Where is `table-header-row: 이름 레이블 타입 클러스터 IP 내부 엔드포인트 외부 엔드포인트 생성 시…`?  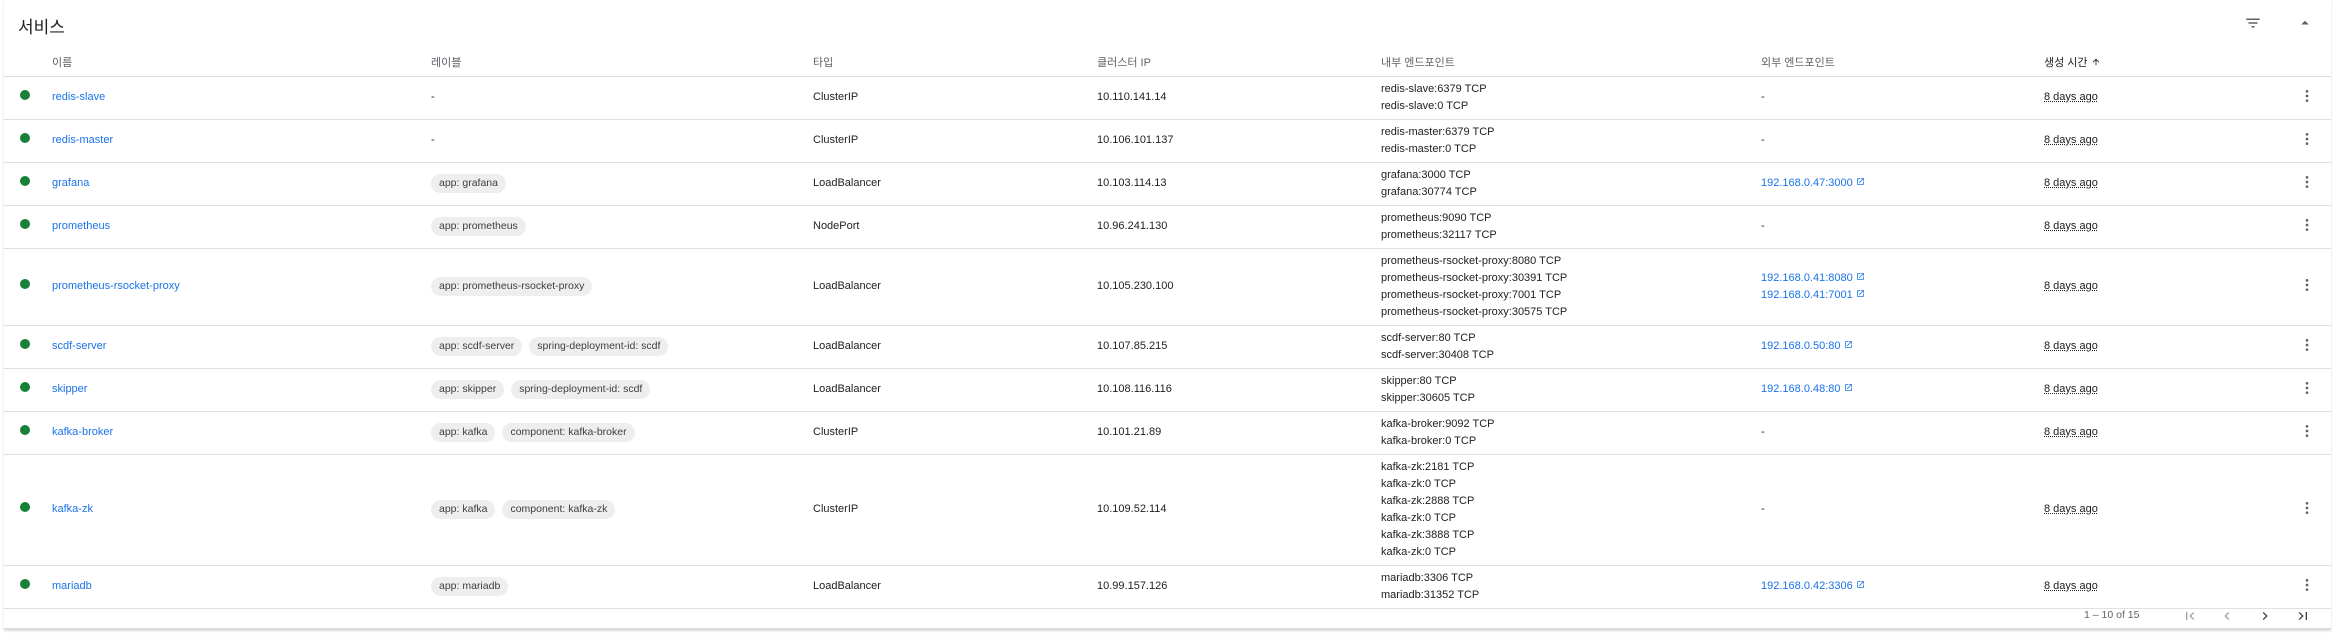
table-header-row: 이름 레이블 타입 클러스터 IP 내부 엔드포인트 외부 엔드포인트 생성 시… is located at coordinates (1167, 62).